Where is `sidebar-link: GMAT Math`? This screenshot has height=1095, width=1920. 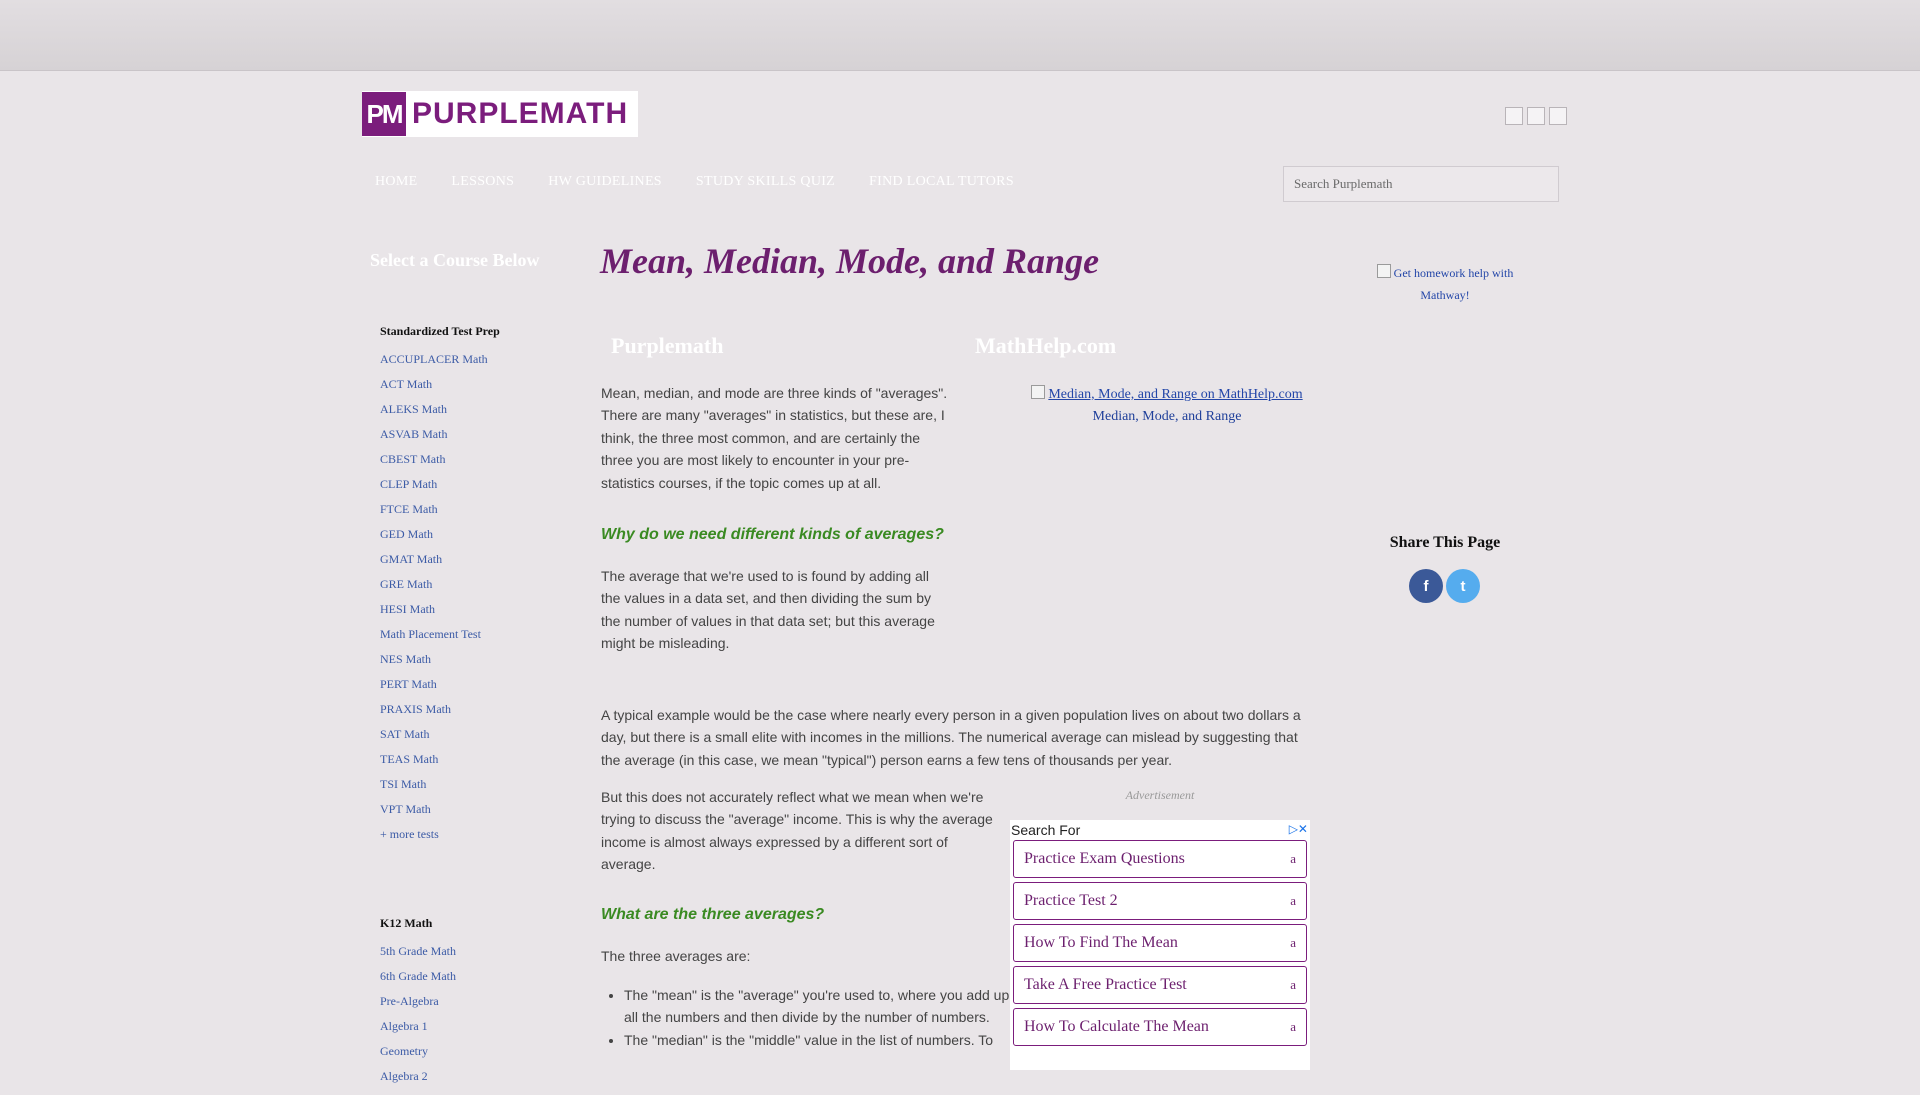
sidebar-link: GMAT Math is located at coordinates (440, 565).